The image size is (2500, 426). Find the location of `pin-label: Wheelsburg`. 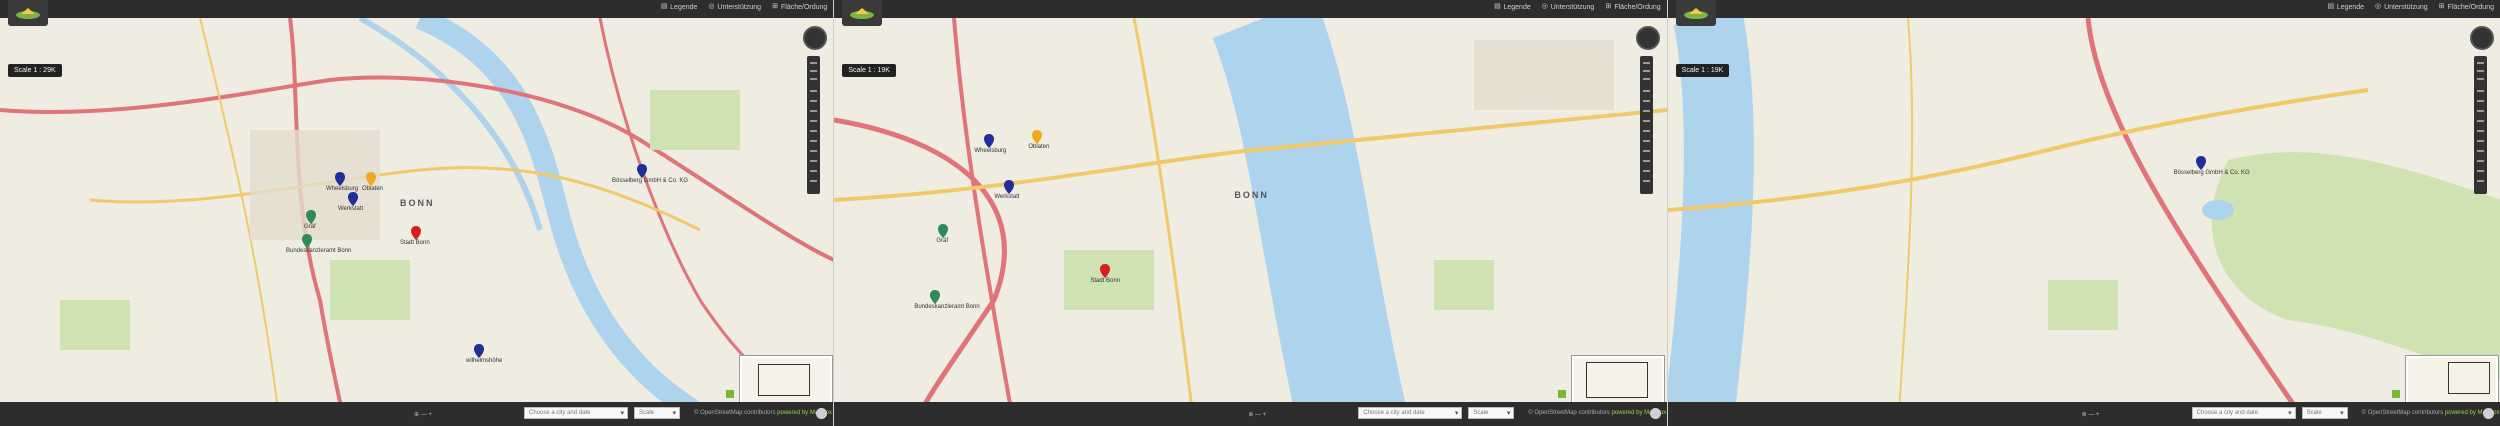

pin-label: Wheelsburg is located at coordinates (990, 151).